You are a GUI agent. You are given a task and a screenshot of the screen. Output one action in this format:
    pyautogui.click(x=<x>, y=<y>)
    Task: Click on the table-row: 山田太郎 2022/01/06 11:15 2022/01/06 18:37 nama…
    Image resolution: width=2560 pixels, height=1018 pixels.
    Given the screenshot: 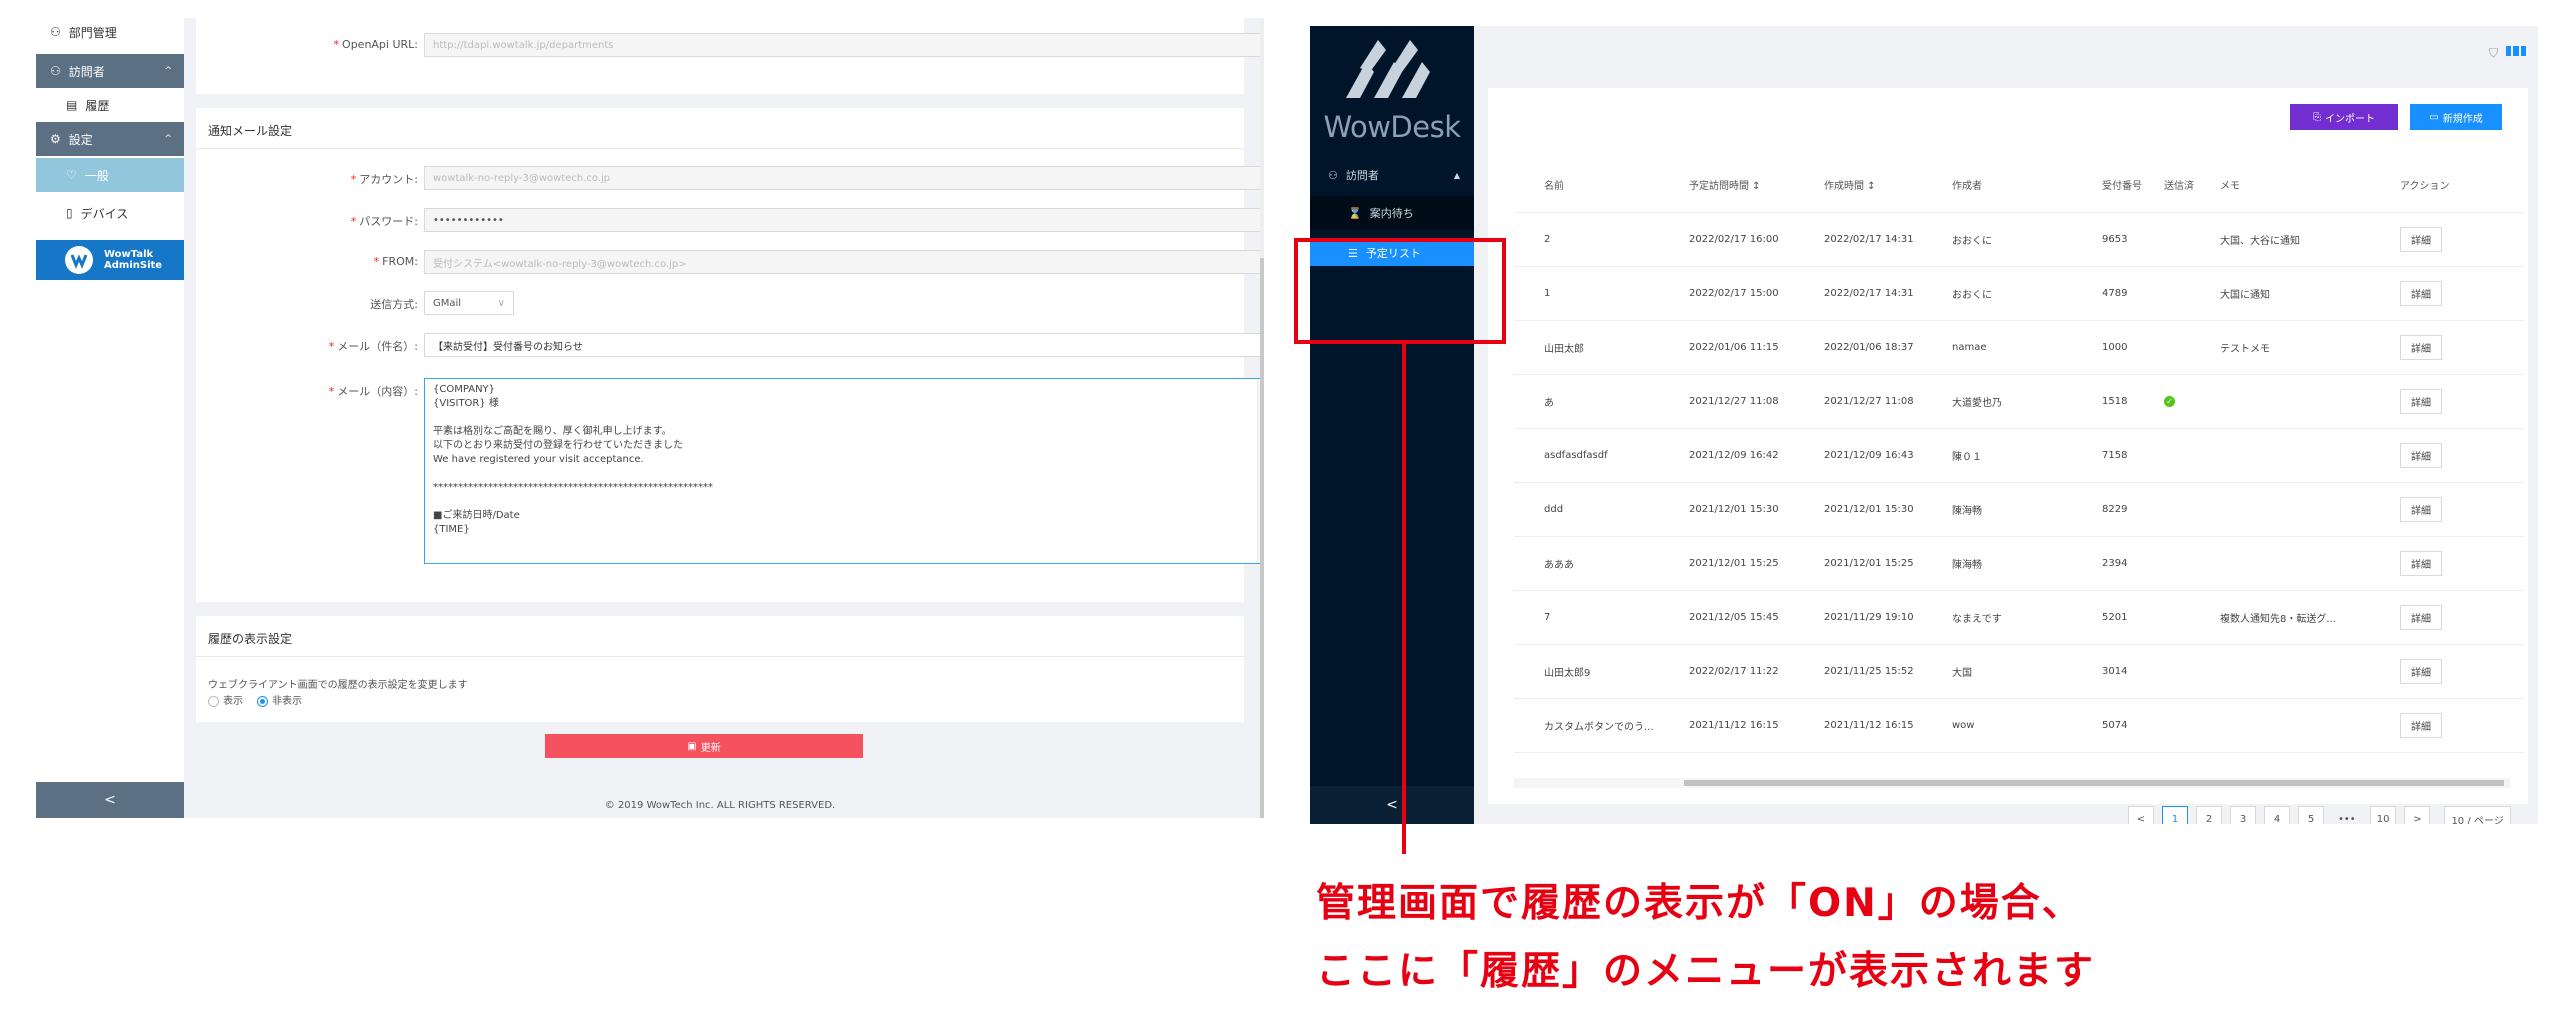 What is the action you would take?
    pyautogui.click(x=2019, y=347)
    